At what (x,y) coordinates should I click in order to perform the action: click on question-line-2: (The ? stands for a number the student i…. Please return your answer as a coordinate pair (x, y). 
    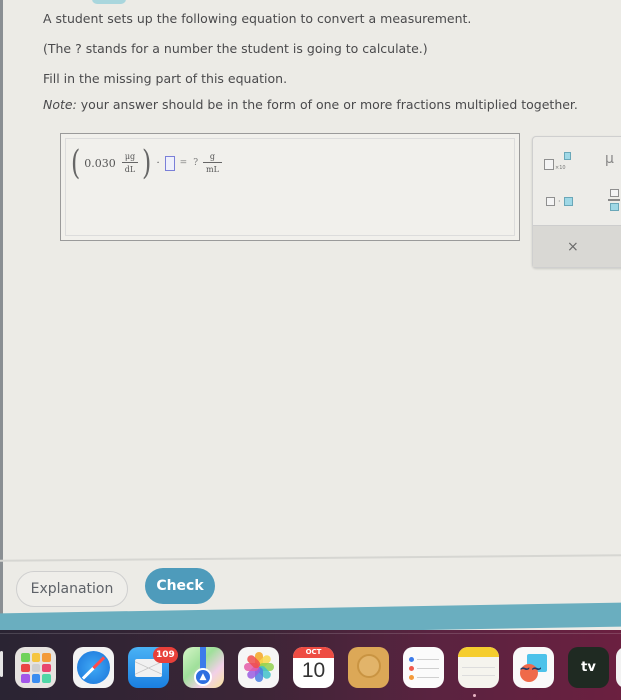
    Looking at the image, I should click on (235, 48).